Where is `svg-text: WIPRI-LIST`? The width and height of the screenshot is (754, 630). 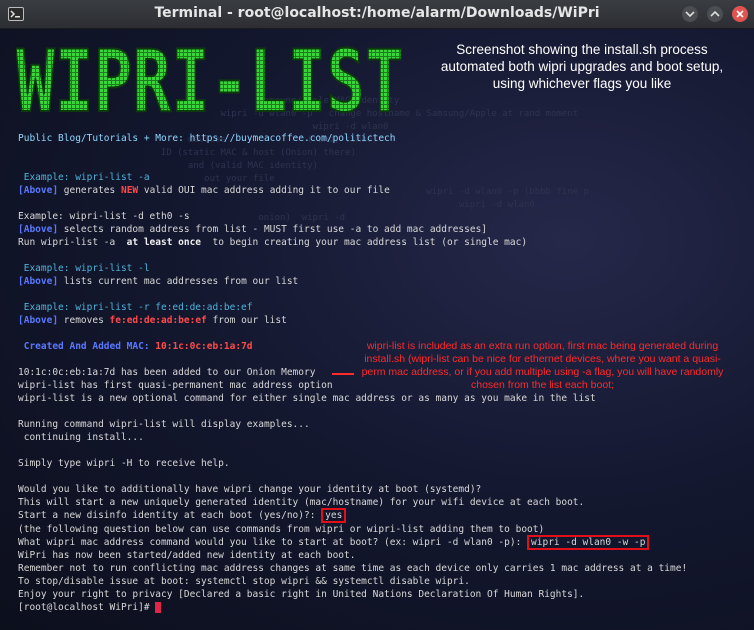 svg-text: WIPRI-LIST is located at coordinates (210, 80).